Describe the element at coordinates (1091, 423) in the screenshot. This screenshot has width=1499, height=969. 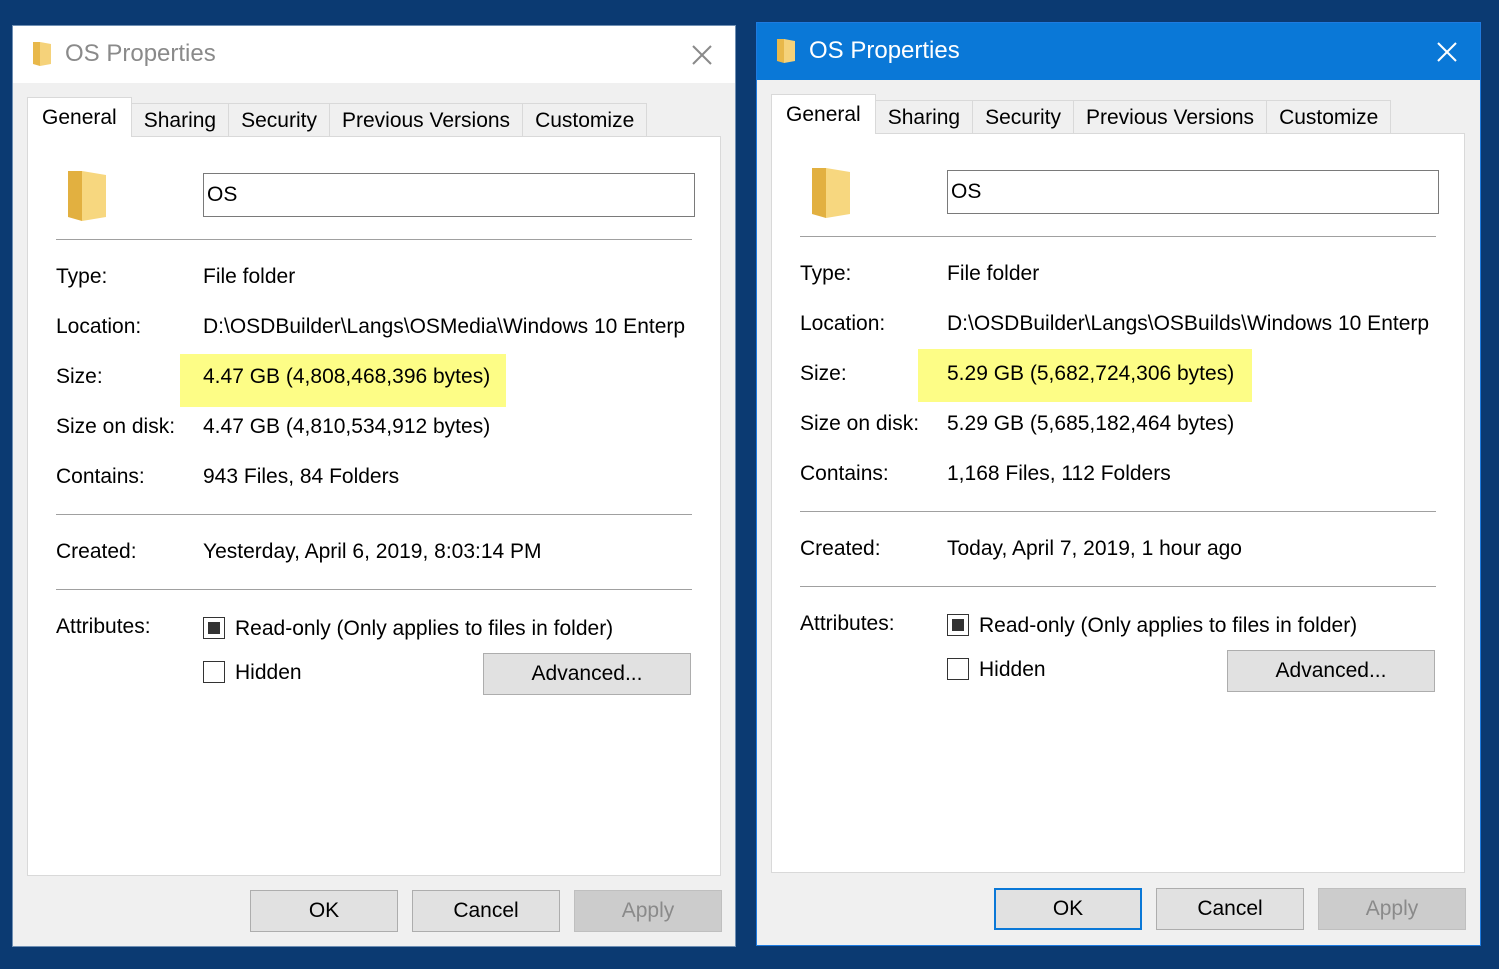
I see `size-on-disk-value: 5.29 GB (5,685,182,464 bytes)` at that location.